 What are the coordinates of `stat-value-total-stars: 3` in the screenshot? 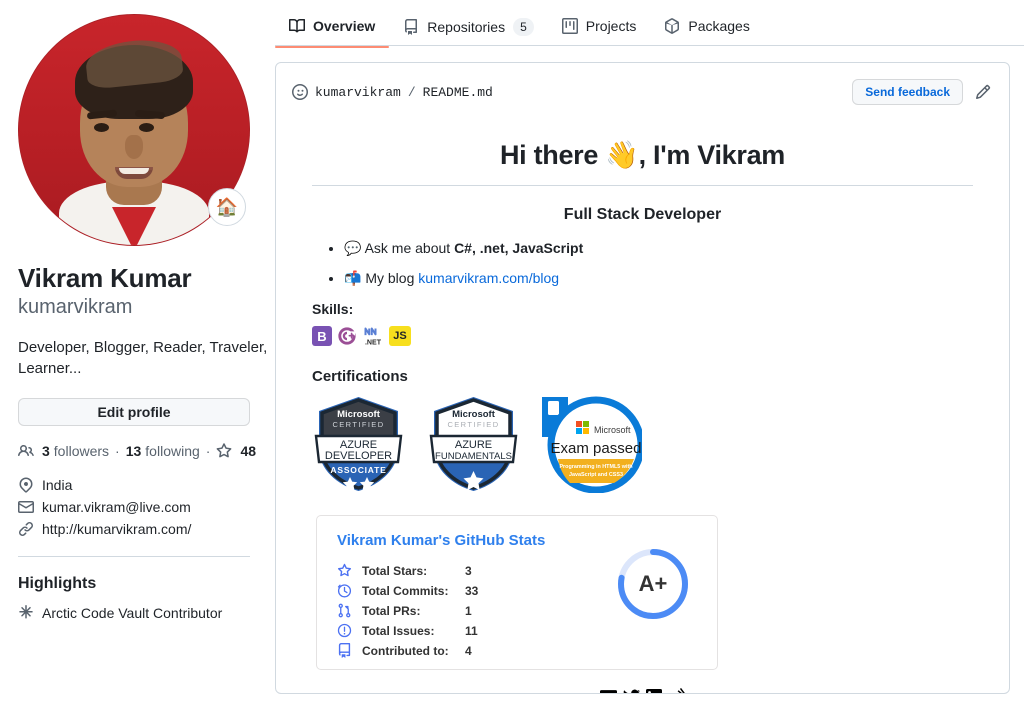 It's located at (468, 571).